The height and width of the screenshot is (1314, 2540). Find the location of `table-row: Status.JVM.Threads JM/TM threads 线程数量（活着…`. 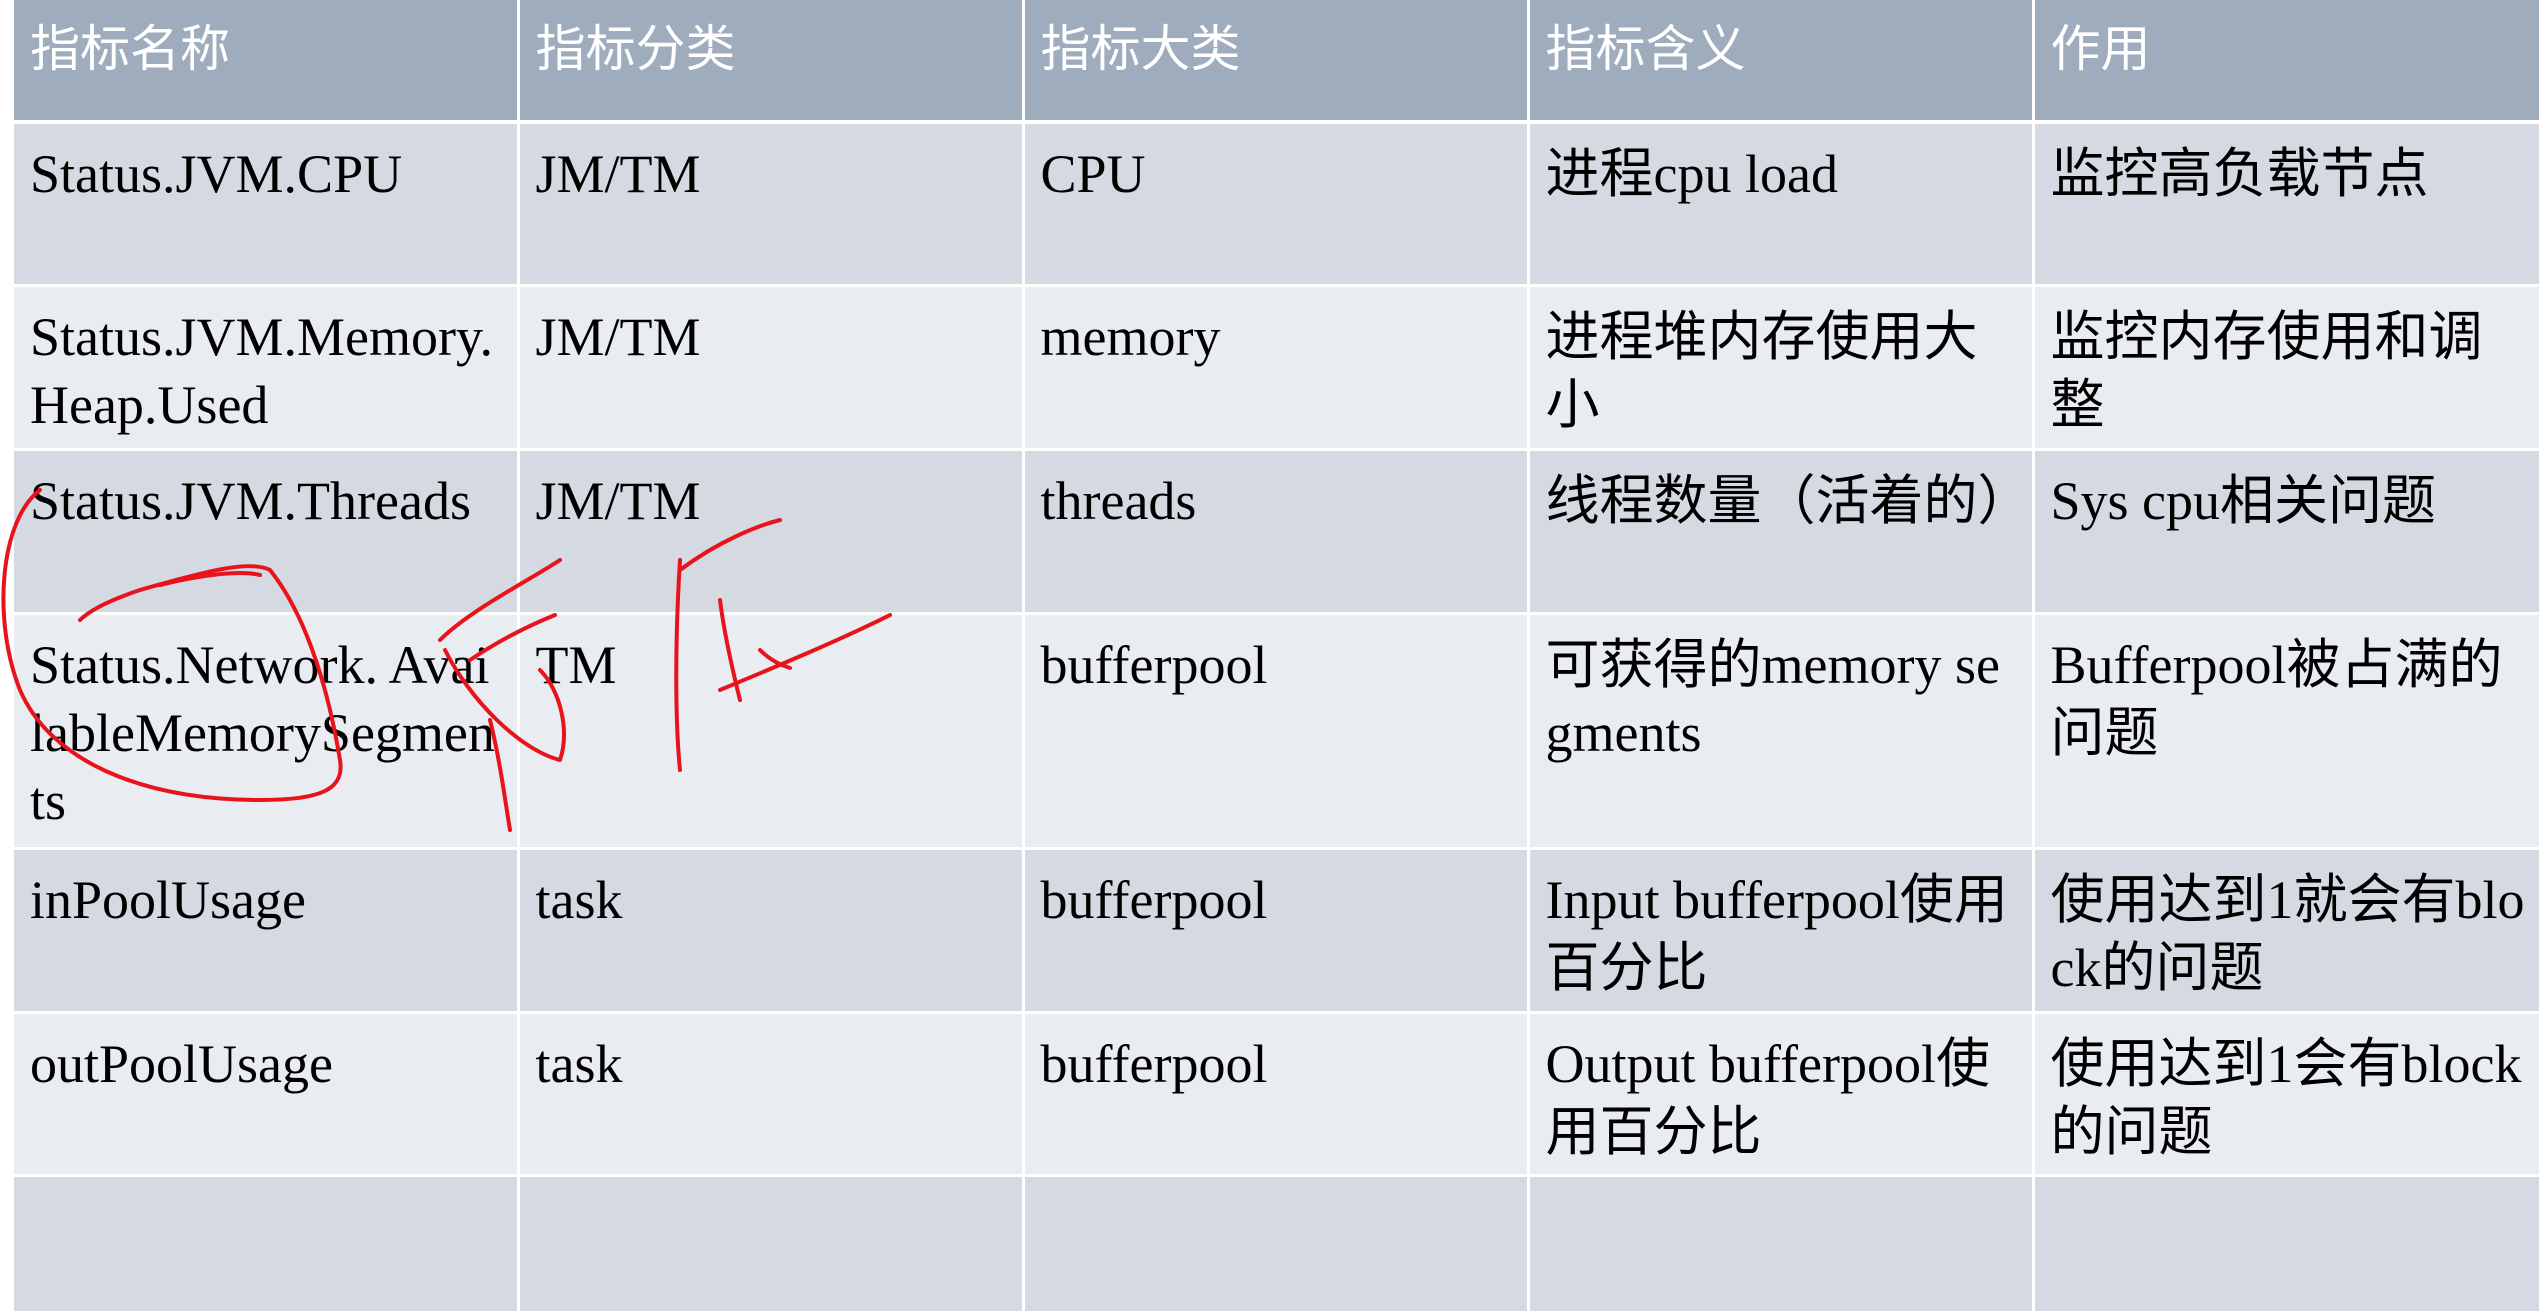

table-row: Status.JVM.Threads JM/TM threads 线程数量（活着… is located at coordinates (1277, 532).